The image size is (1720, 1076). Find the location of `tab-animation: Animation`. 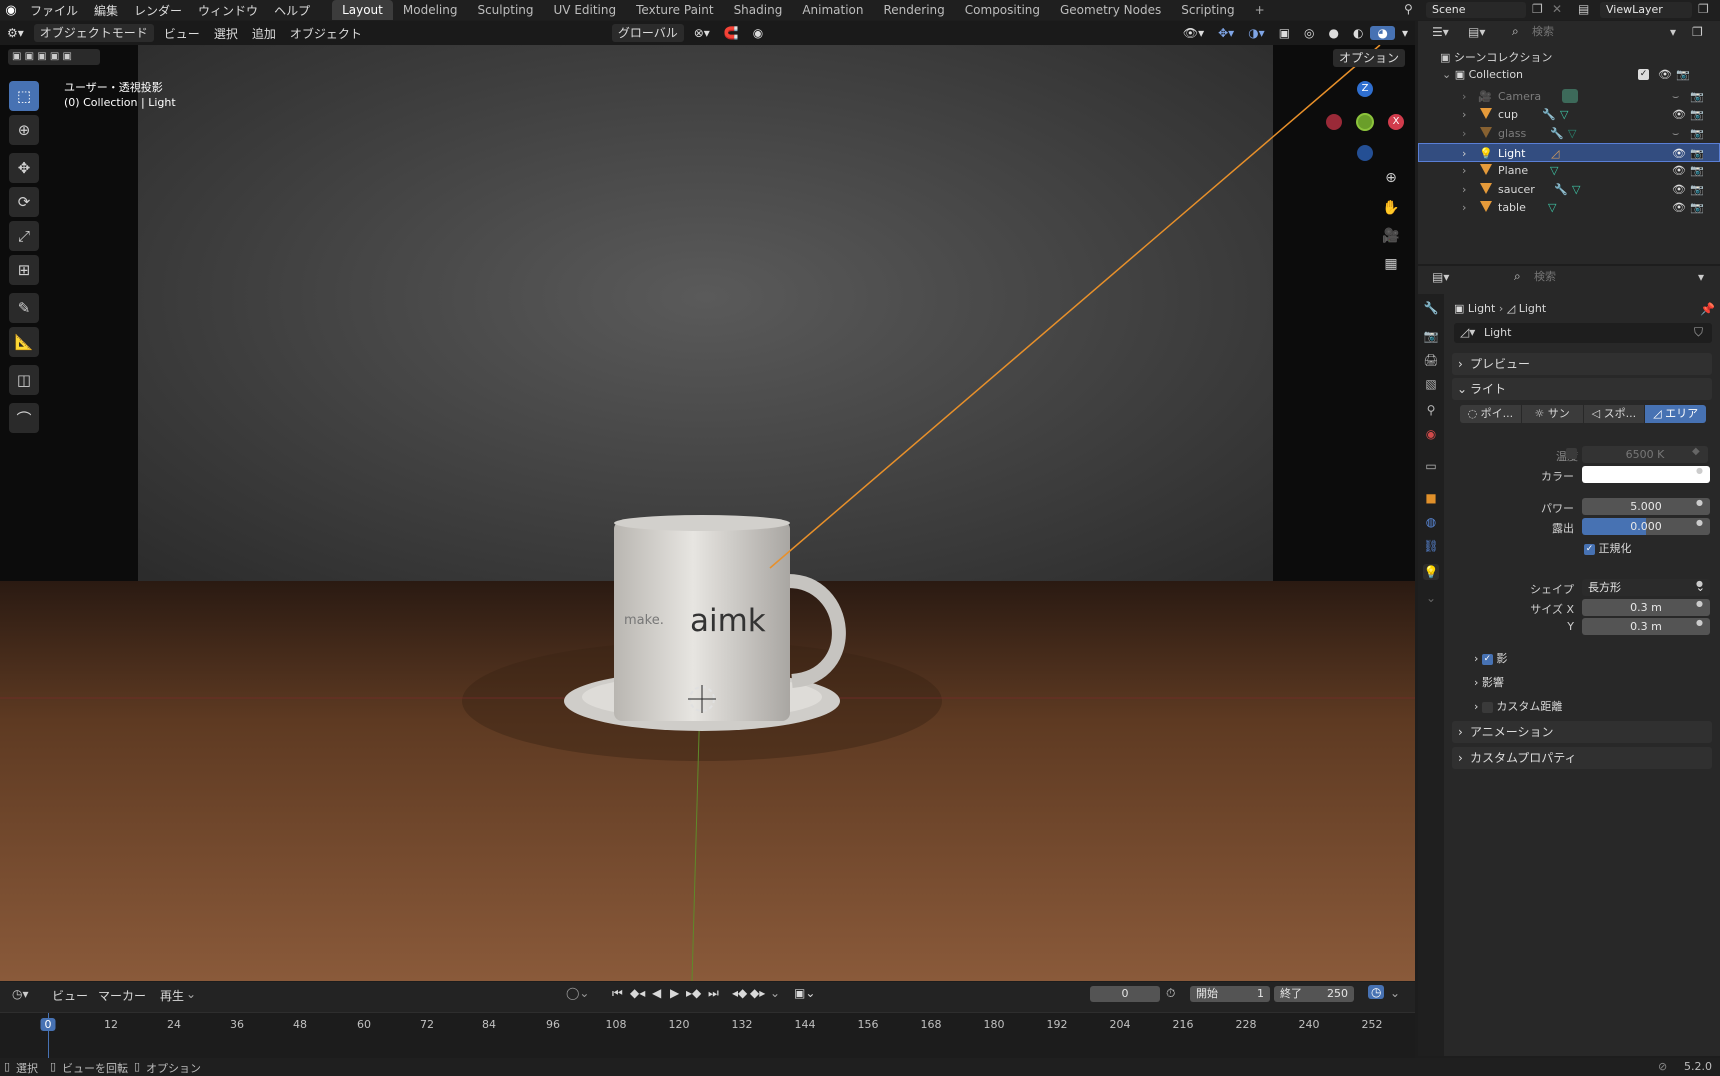

tab-animation: Animation is located at coordinates (832, 10).